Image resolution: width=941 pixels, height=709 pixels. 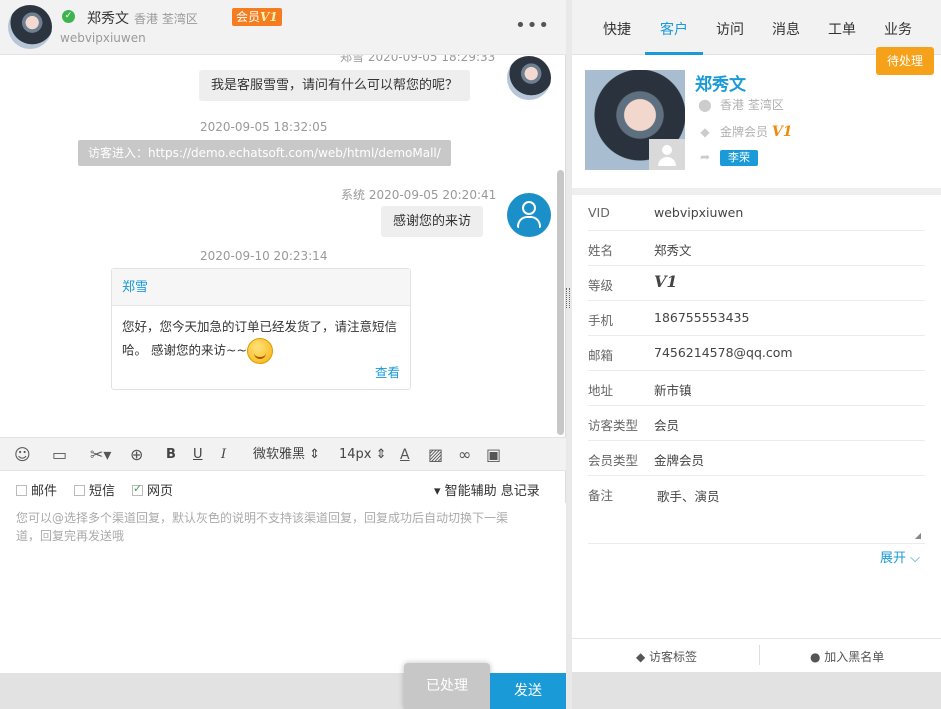 What do you see at coordinates (103, 38) in the screenshot?
I see `visitor-vid: webvipxiuwen` at bounding box center [103, 38].